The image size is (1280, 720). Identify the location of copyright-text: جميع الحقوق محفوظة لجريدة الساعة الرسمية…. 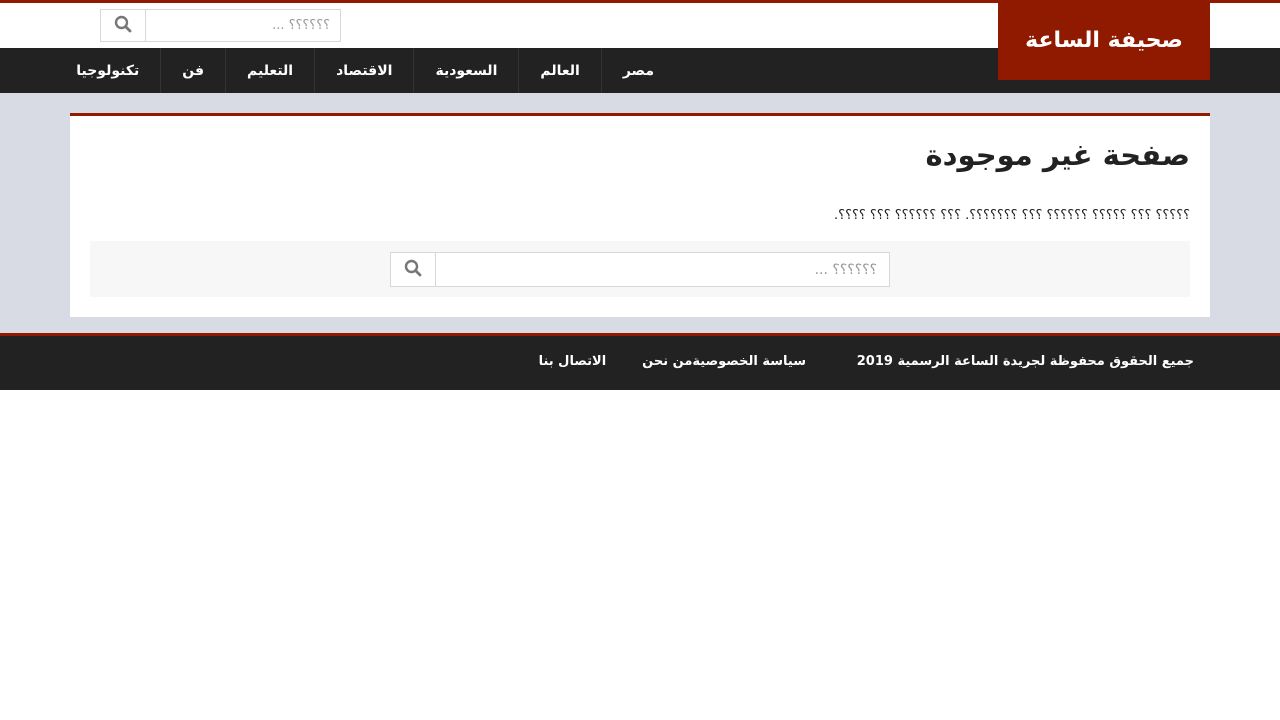
(1025, 361).